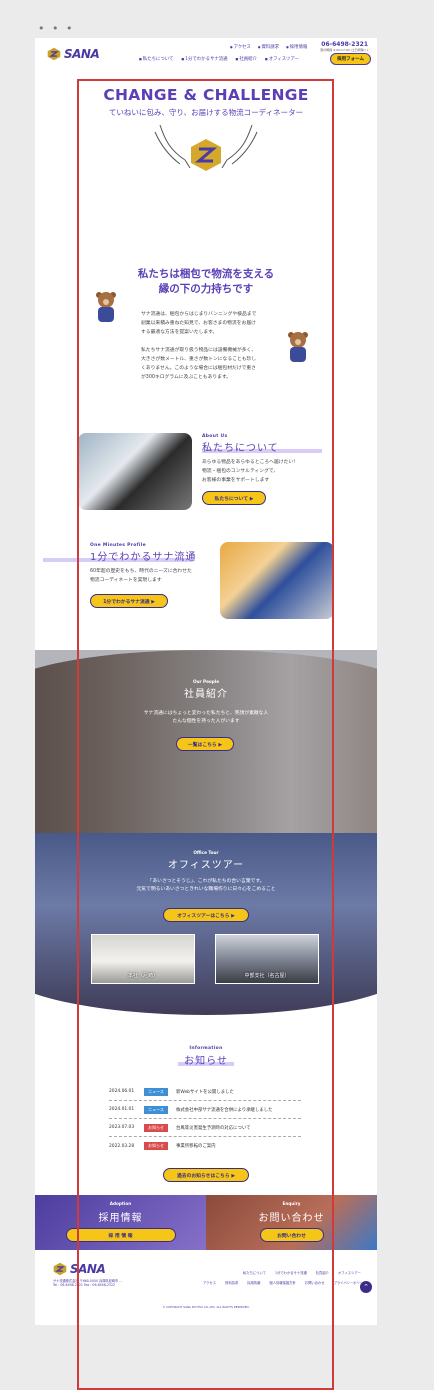 This screenshot has width=434, height=1390. I want to click on intro-title-line1: 私たちは梱包で物流を支える, so click(206, 274).